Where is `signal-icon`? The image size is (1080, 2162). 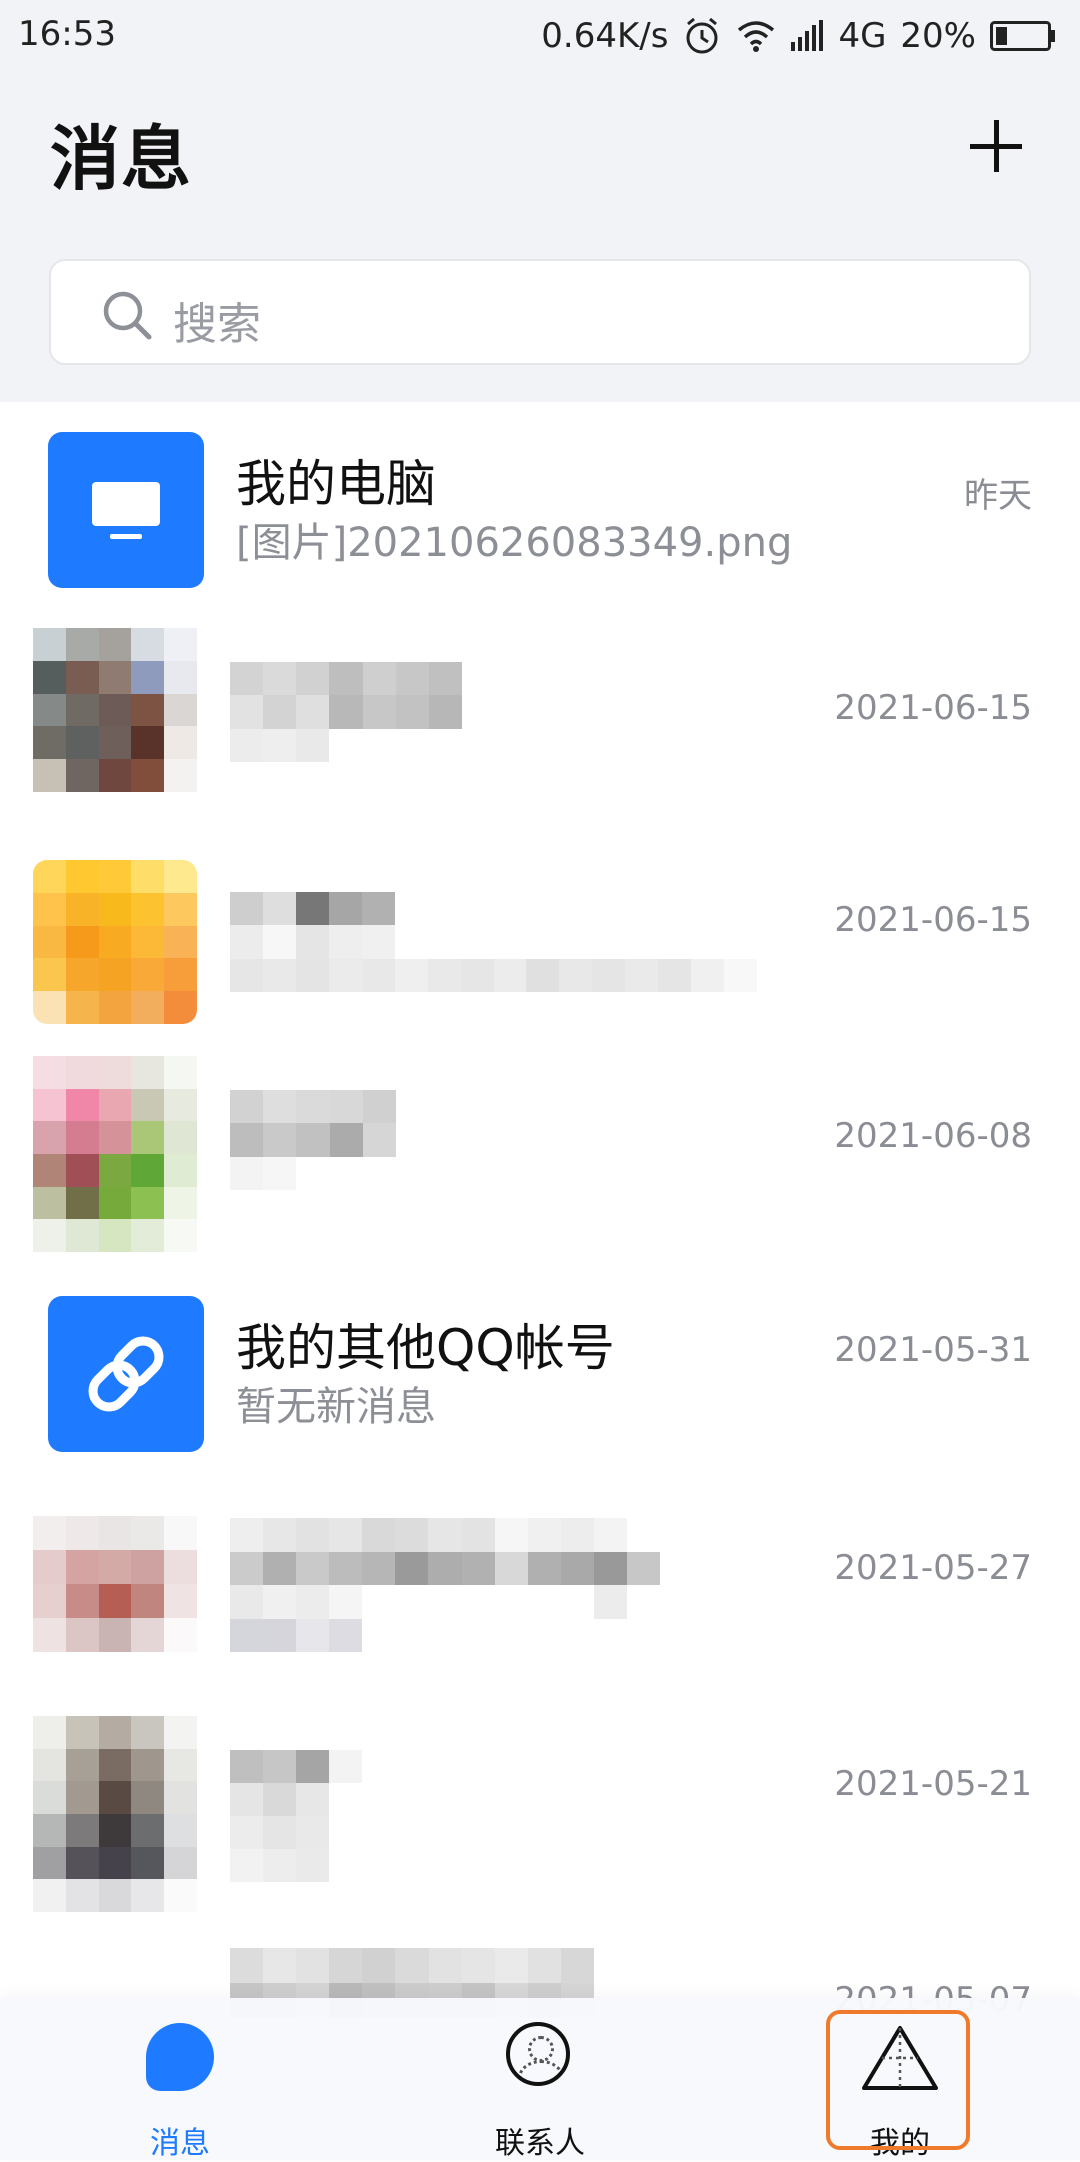
signal-icon is located at coordinates (807, 36).